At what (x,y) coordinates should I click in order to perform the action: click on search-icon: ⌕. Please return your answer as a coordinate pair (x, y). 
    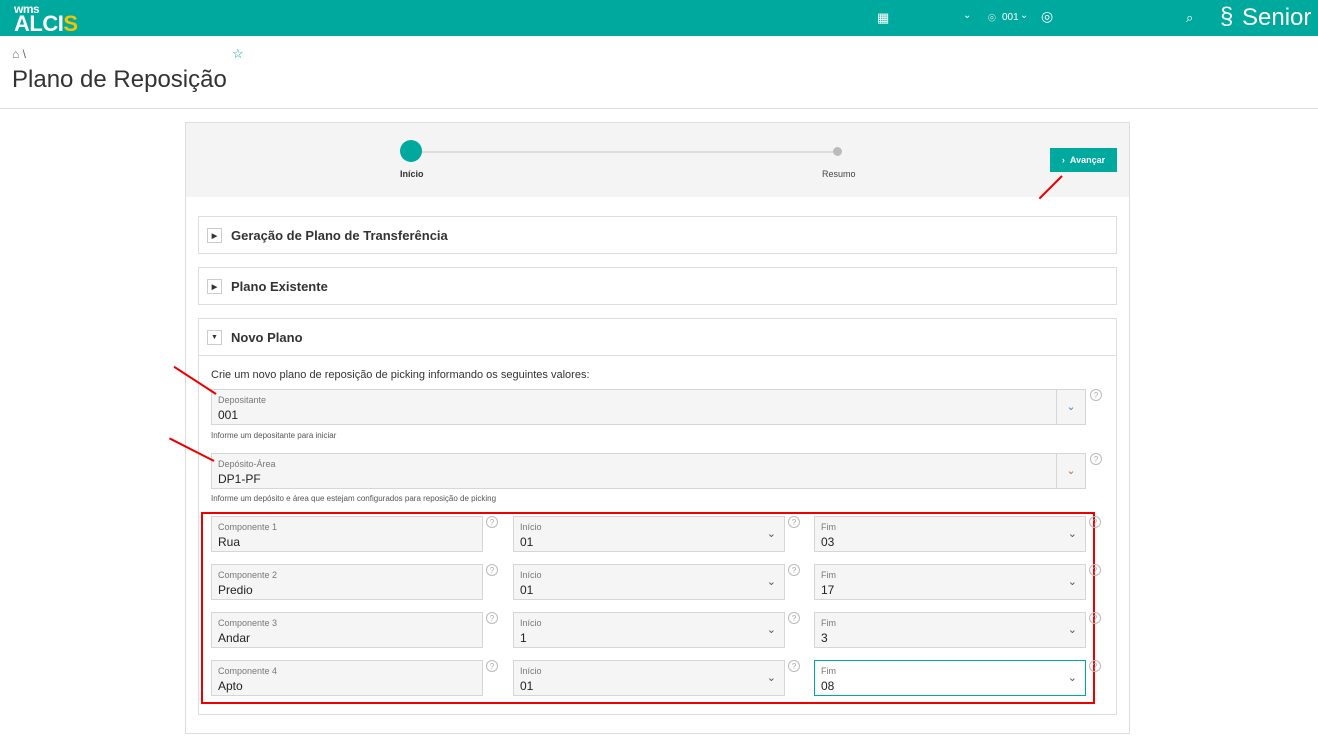
    Looking at the image, I should click on (1189, 18).